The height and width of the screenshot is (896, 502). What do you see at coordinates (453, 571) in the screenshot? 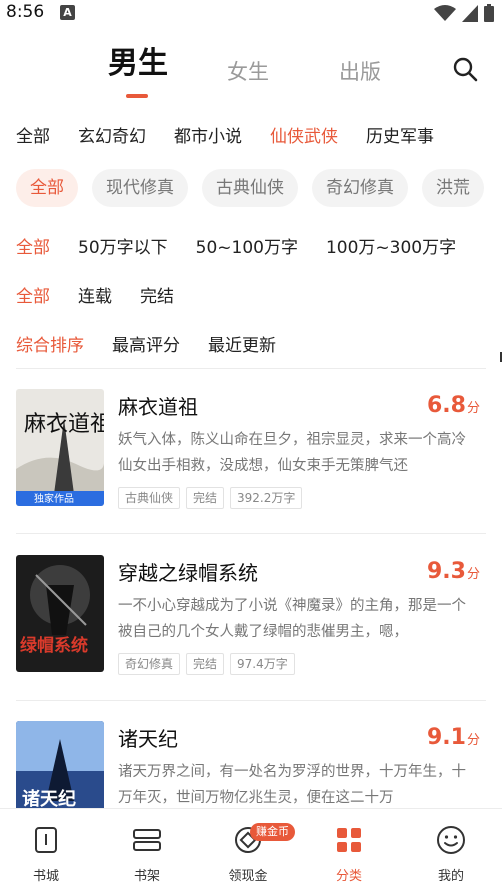
I see `book-score: 9.3分` at bounding box center [453, 571].